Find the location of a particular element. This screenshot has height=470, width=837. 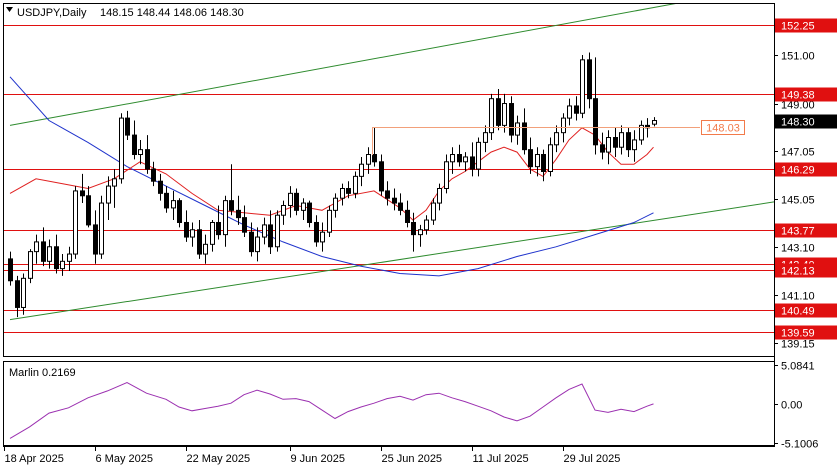

current-price-label: 148.30 is located at coordinates (798, 123).